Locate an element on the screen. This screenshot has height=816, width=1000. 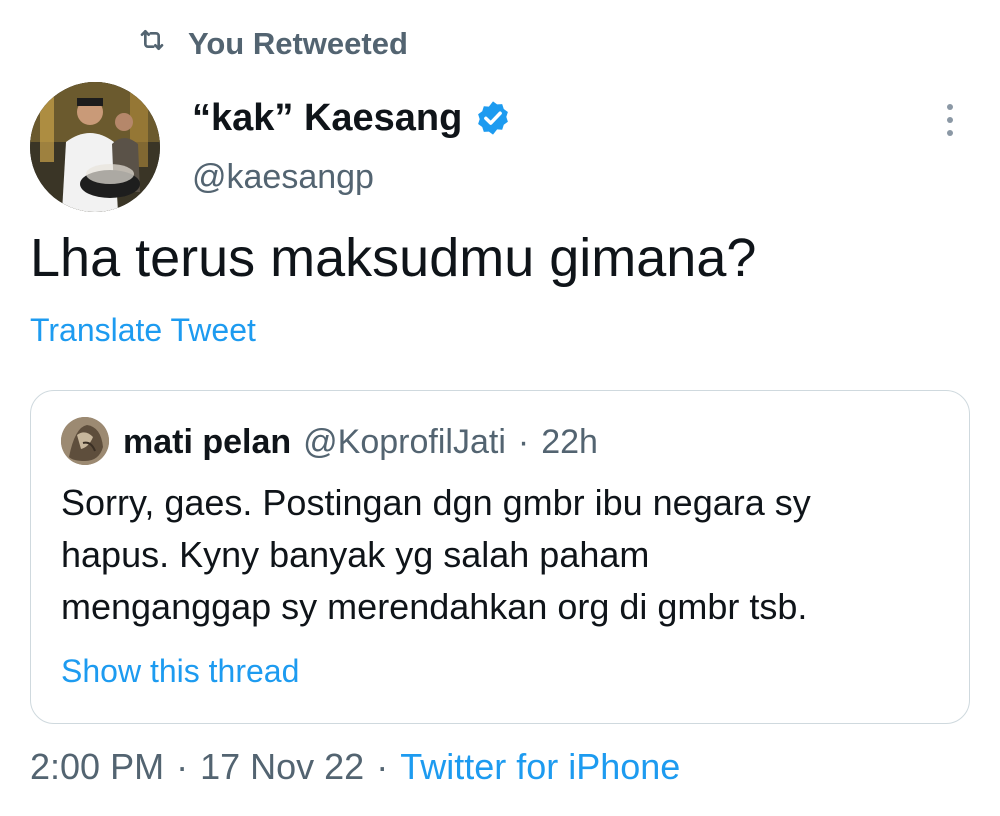
quoted-author-handle: @KoprofilJati is located at coordinates (404, 441).